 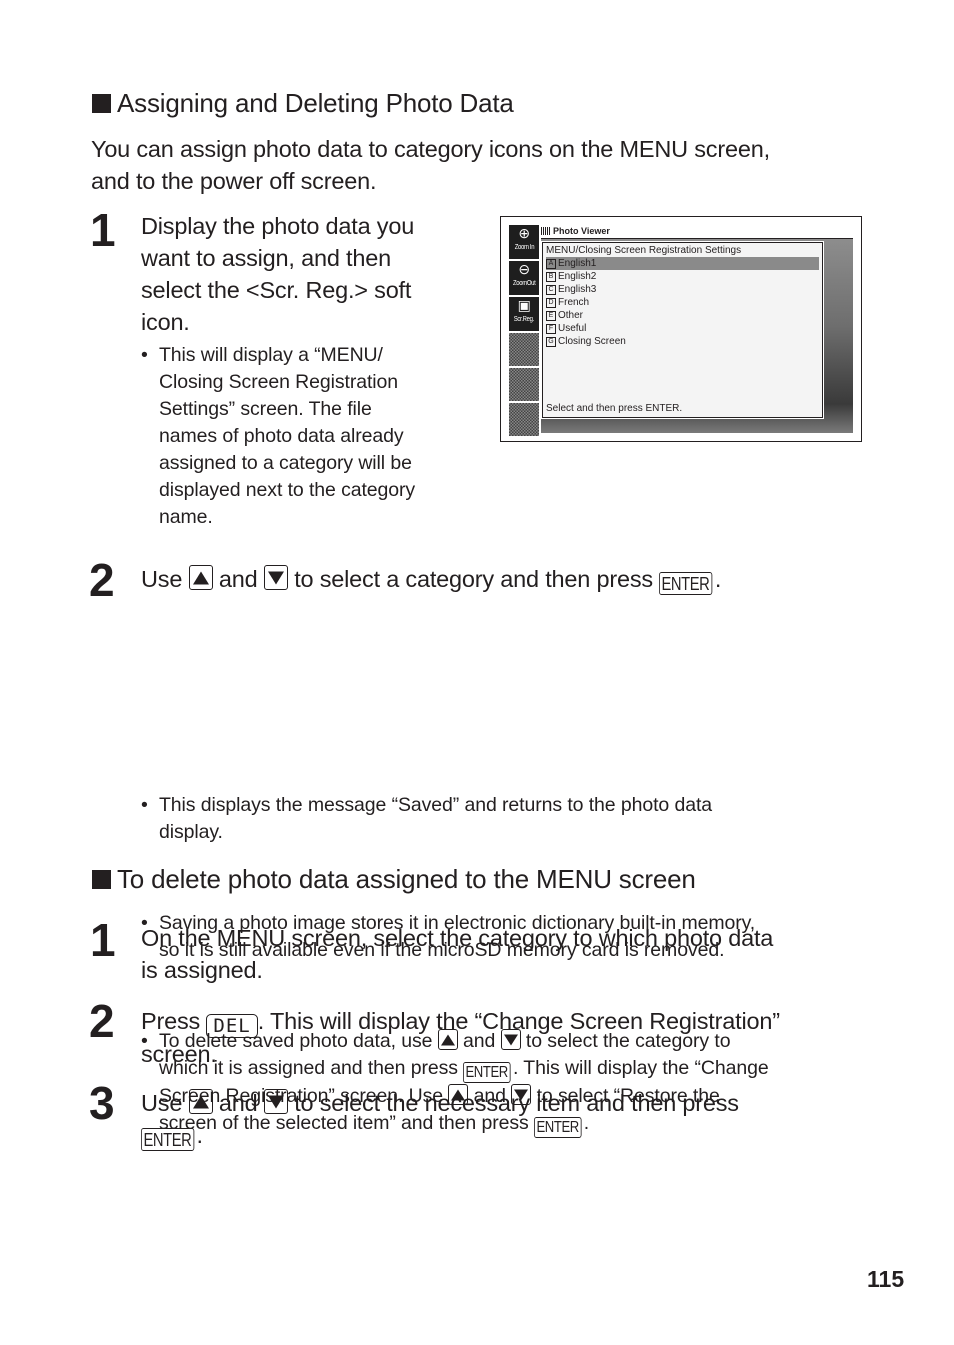 I want to click on text: Press, so click(x=171, y=1021).